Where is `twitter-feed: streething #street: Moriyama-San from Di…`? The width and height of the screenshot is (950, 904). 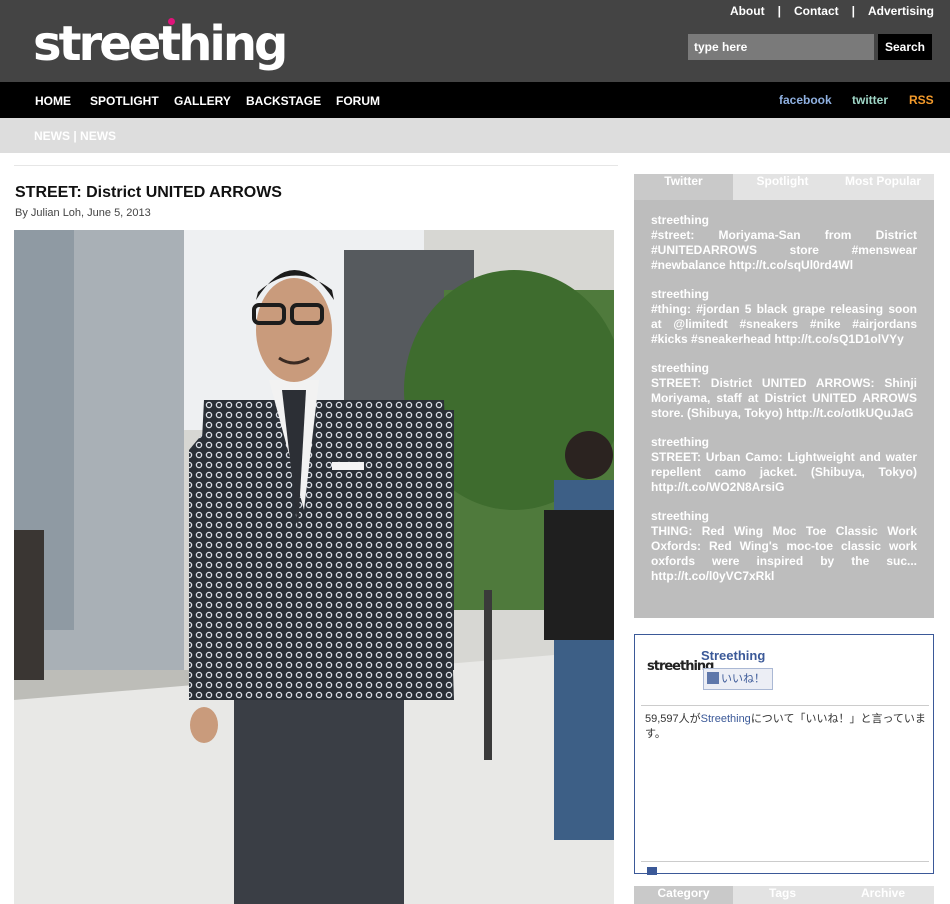 twitter-feed: streething #street: Moriyama-San from Di… is located at coordinates (784, 409).